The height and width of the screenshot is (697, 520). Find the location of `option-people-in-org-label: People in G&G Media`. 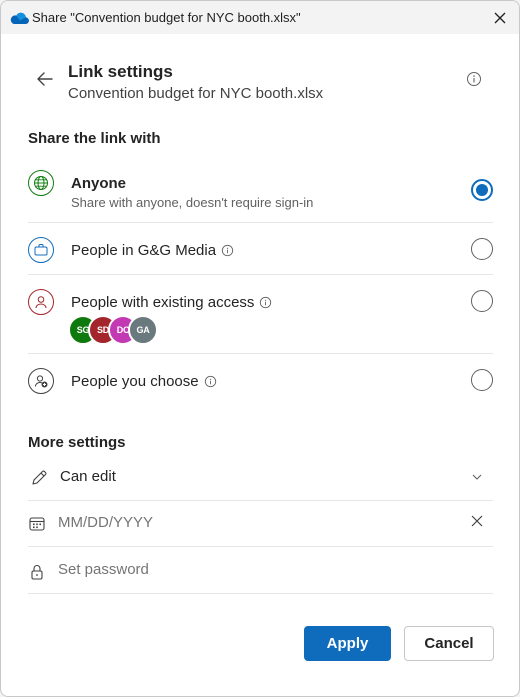

option-people-in-org-label: People in G&G Media is located at coordinates (152, 250).